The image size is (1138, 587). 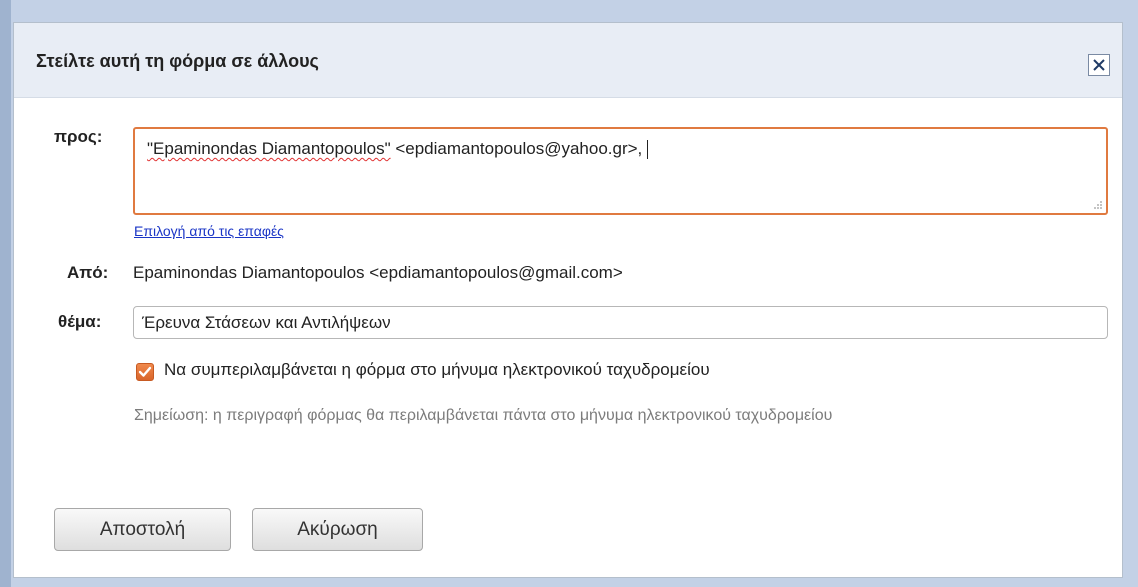 What do you see at coordinates (568, 60) in the screenshot?
I see `dialog-title-bar: Στείλτε αυτή τη φόρμα σε άλλους` at bounding box center [568, 60].